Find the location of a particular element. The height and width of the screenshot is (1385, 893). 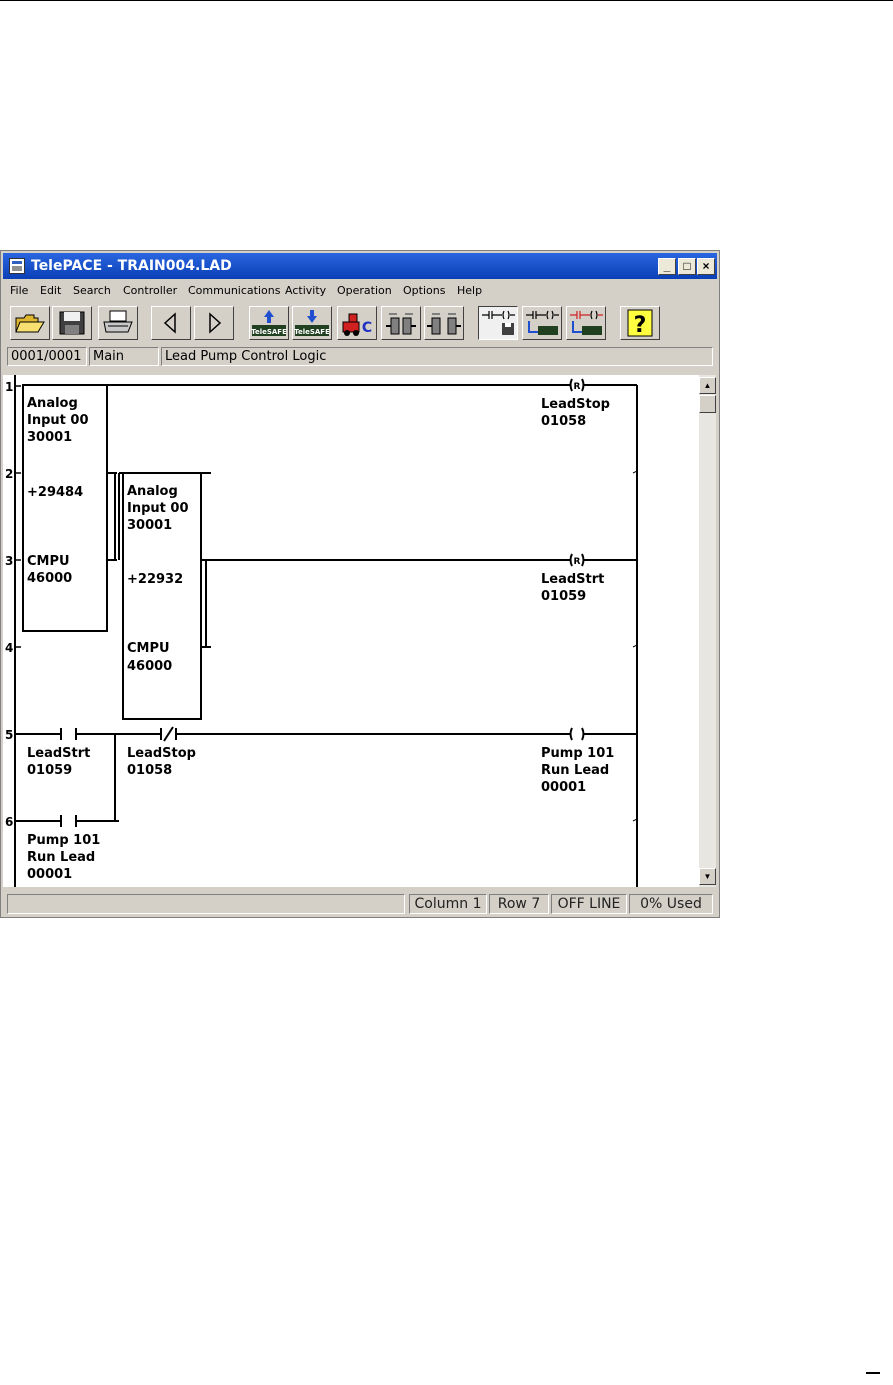

status-bar: Column 1 Row 7 OFF LINE 0% Used is located at coordinates (360, 903).